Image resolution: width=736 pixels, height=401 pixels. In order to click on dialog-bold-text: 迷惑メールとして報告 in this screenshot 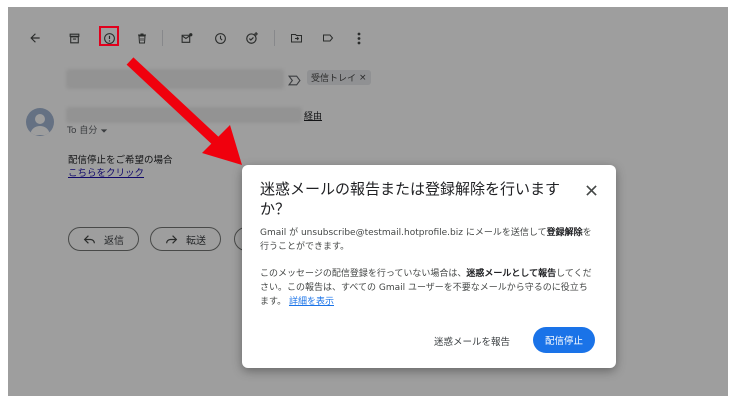, I will do `click(511, 274)`.